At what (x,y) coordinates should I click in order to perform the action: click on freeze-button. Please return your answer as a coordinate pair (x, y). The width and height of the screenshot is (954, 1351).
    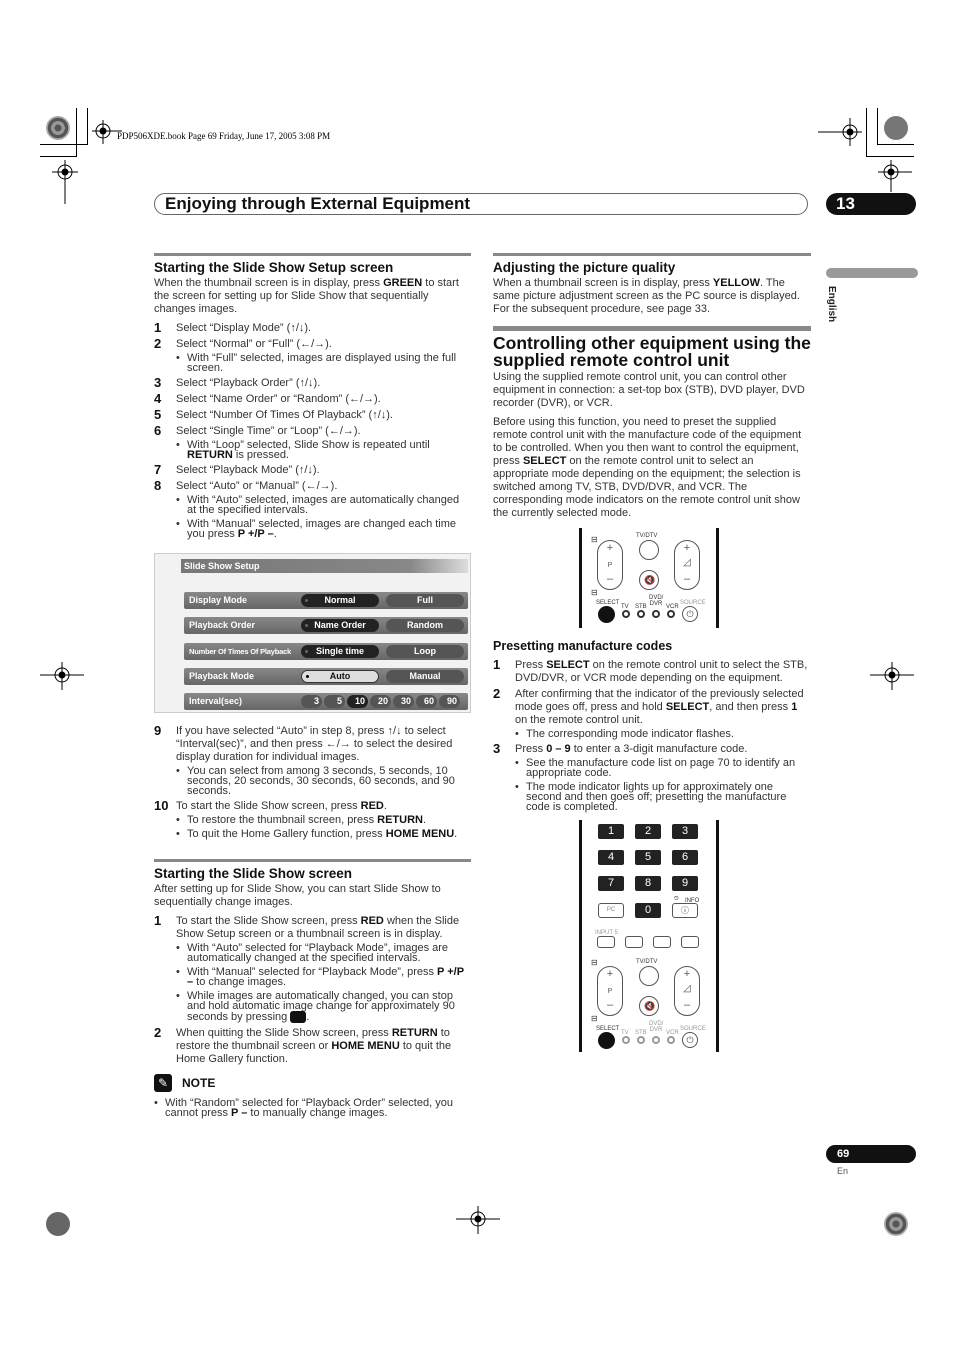
    Looking at the image, I should click on (690, 942).